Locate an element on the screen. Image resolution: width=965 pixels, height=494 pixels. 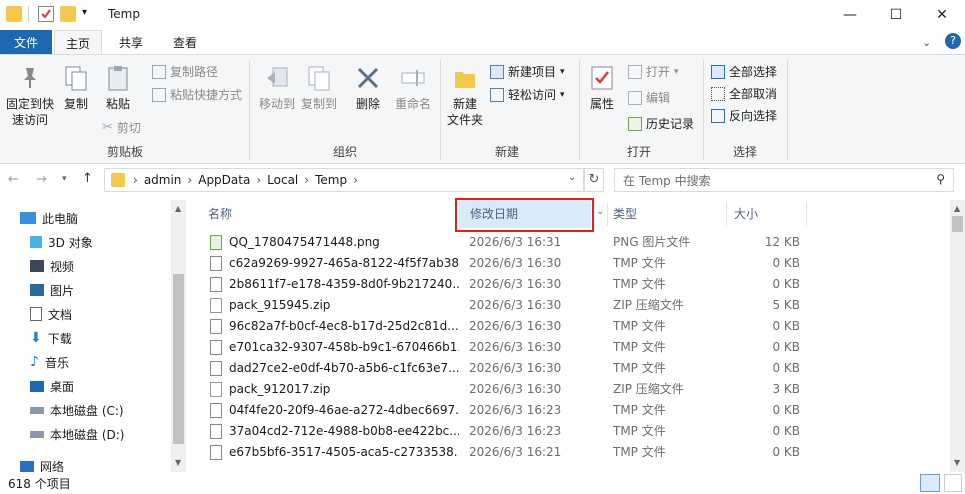
new-item-button: 新建项目 ▾ is located at coordinates (527, 71).